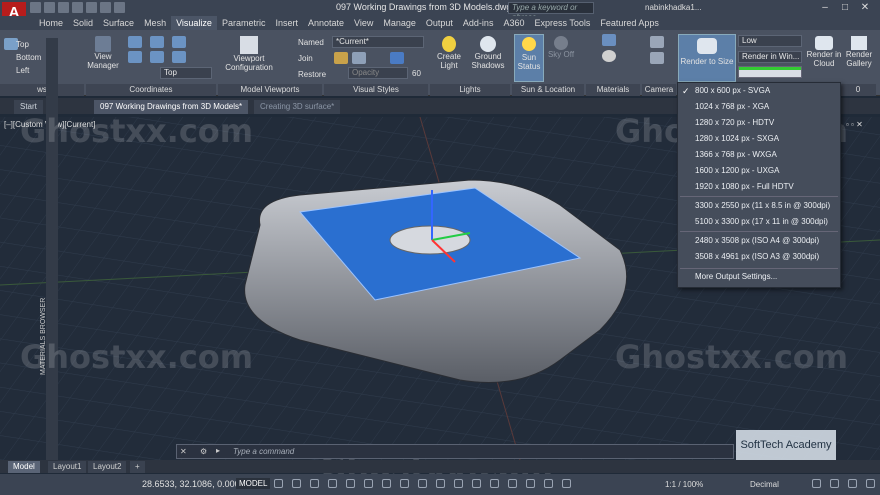 The height and width of the screenshot is (495, 880). What do you see at coordinates (326, 23) in the screenshot?
I see `ribbon-tab-annotate: Annotate` at bounding box center [326, 23].